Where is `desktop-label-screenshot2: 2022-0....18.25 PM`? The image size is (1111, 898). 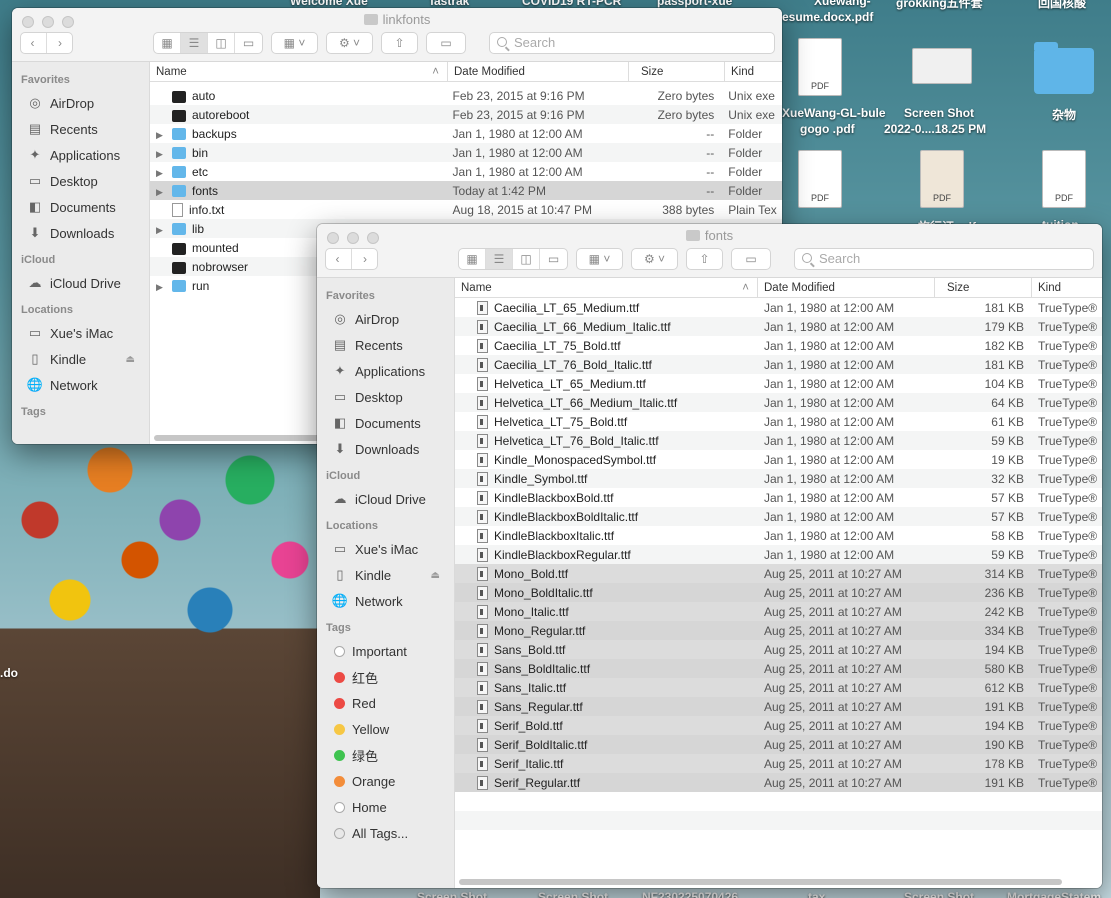
desktop-label-screenshot2: 2022-0....18.25 PM is located at coordinates (935, 129).